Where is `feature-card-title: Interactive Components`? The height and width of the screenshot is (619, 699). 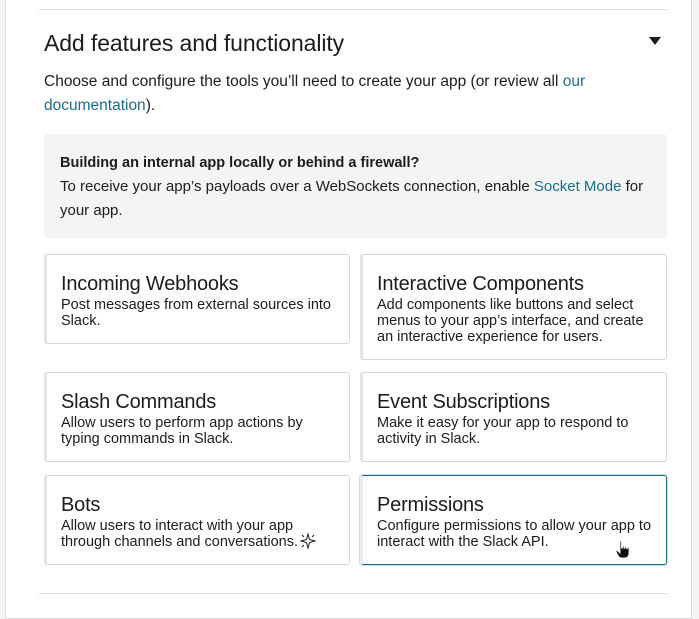
feature-card-title: Interactive Components is located at coordinates (480, 284).